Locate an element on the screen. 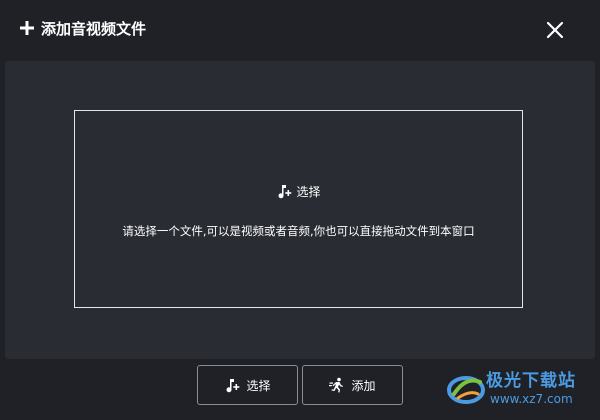  watermark-logo-icon is located at coordinates (466, 390).